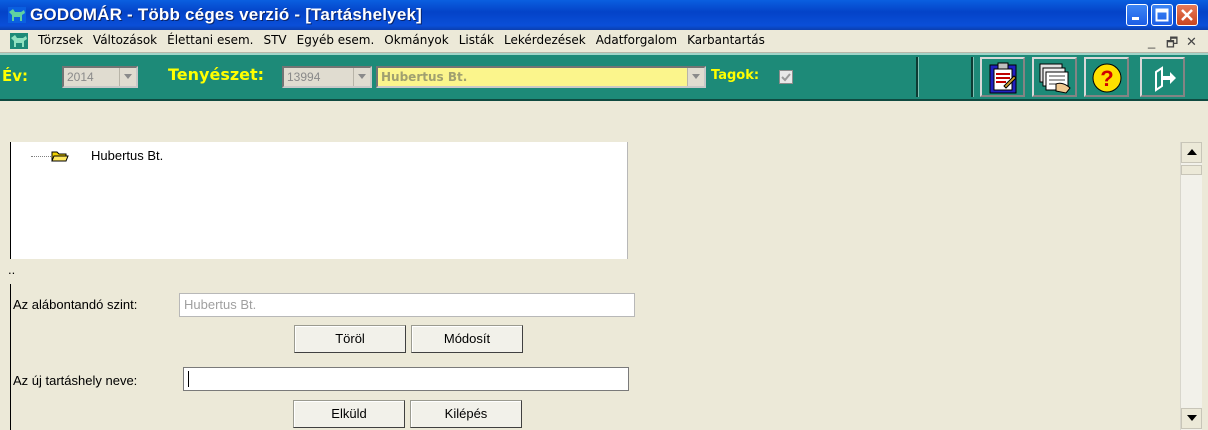 The width and height of the screenshot is (1208, 430). What do you see at coordinates (336, 40) in the screenshot?
I see `menu-egyeb-esem: Egyéb esem.` at bounding box center [336, 40].